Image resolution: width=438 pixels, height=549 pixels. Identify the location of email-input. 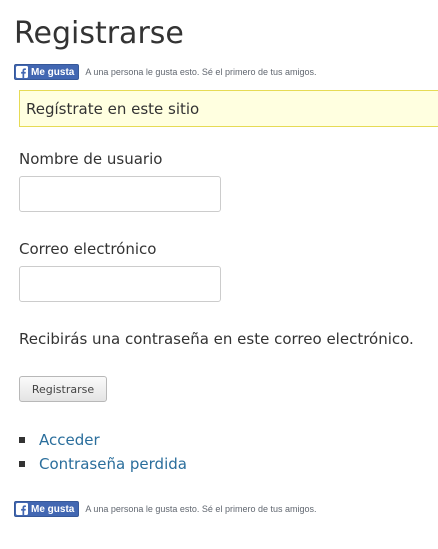
(120, 284).